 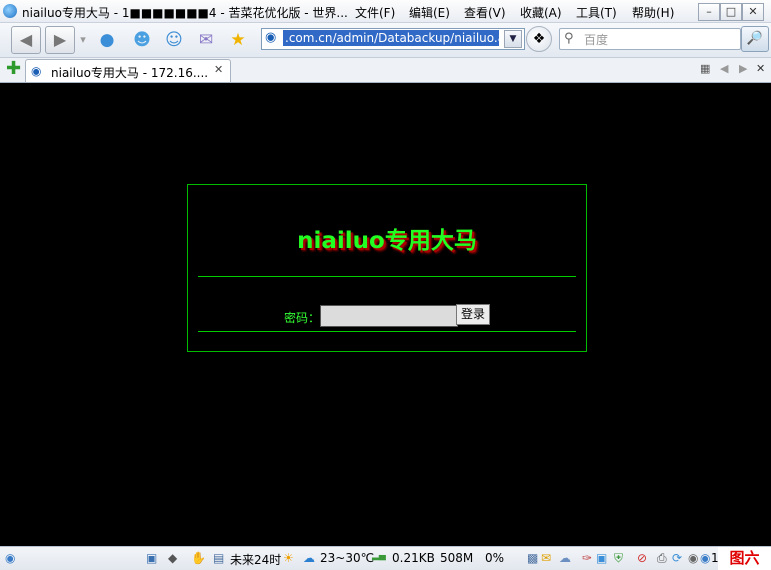 What do you see at coordinates (218, 558) in the screenshot?
I see `document-icon: ▤` at bounding box center [218, 558].